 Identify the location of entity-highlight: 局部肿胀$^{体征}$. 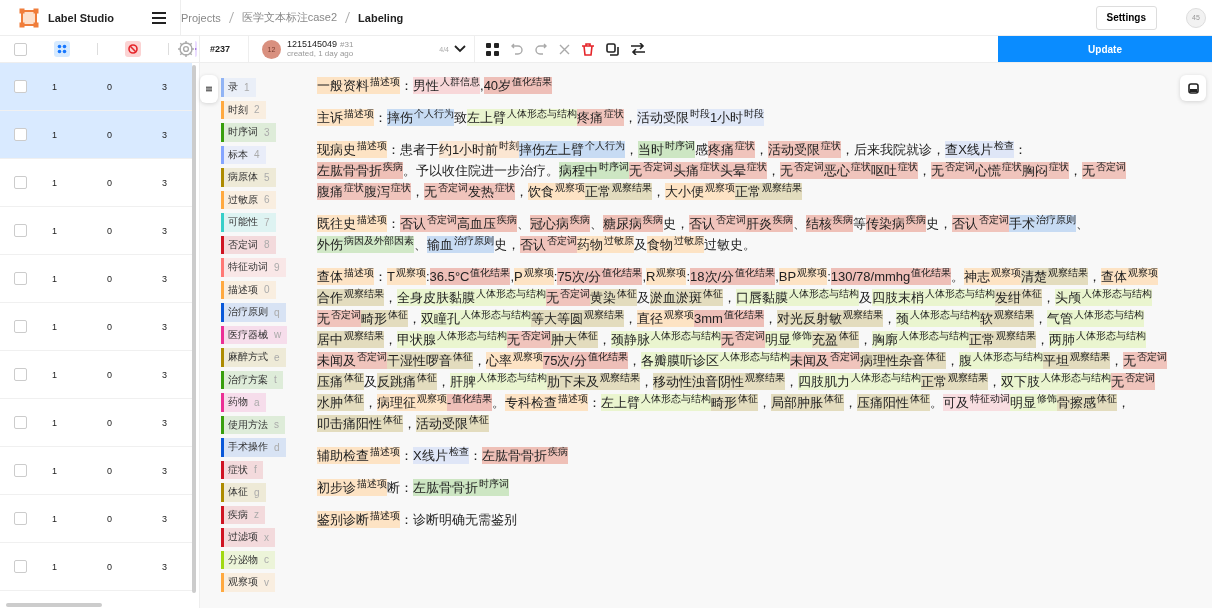
(808, 402).